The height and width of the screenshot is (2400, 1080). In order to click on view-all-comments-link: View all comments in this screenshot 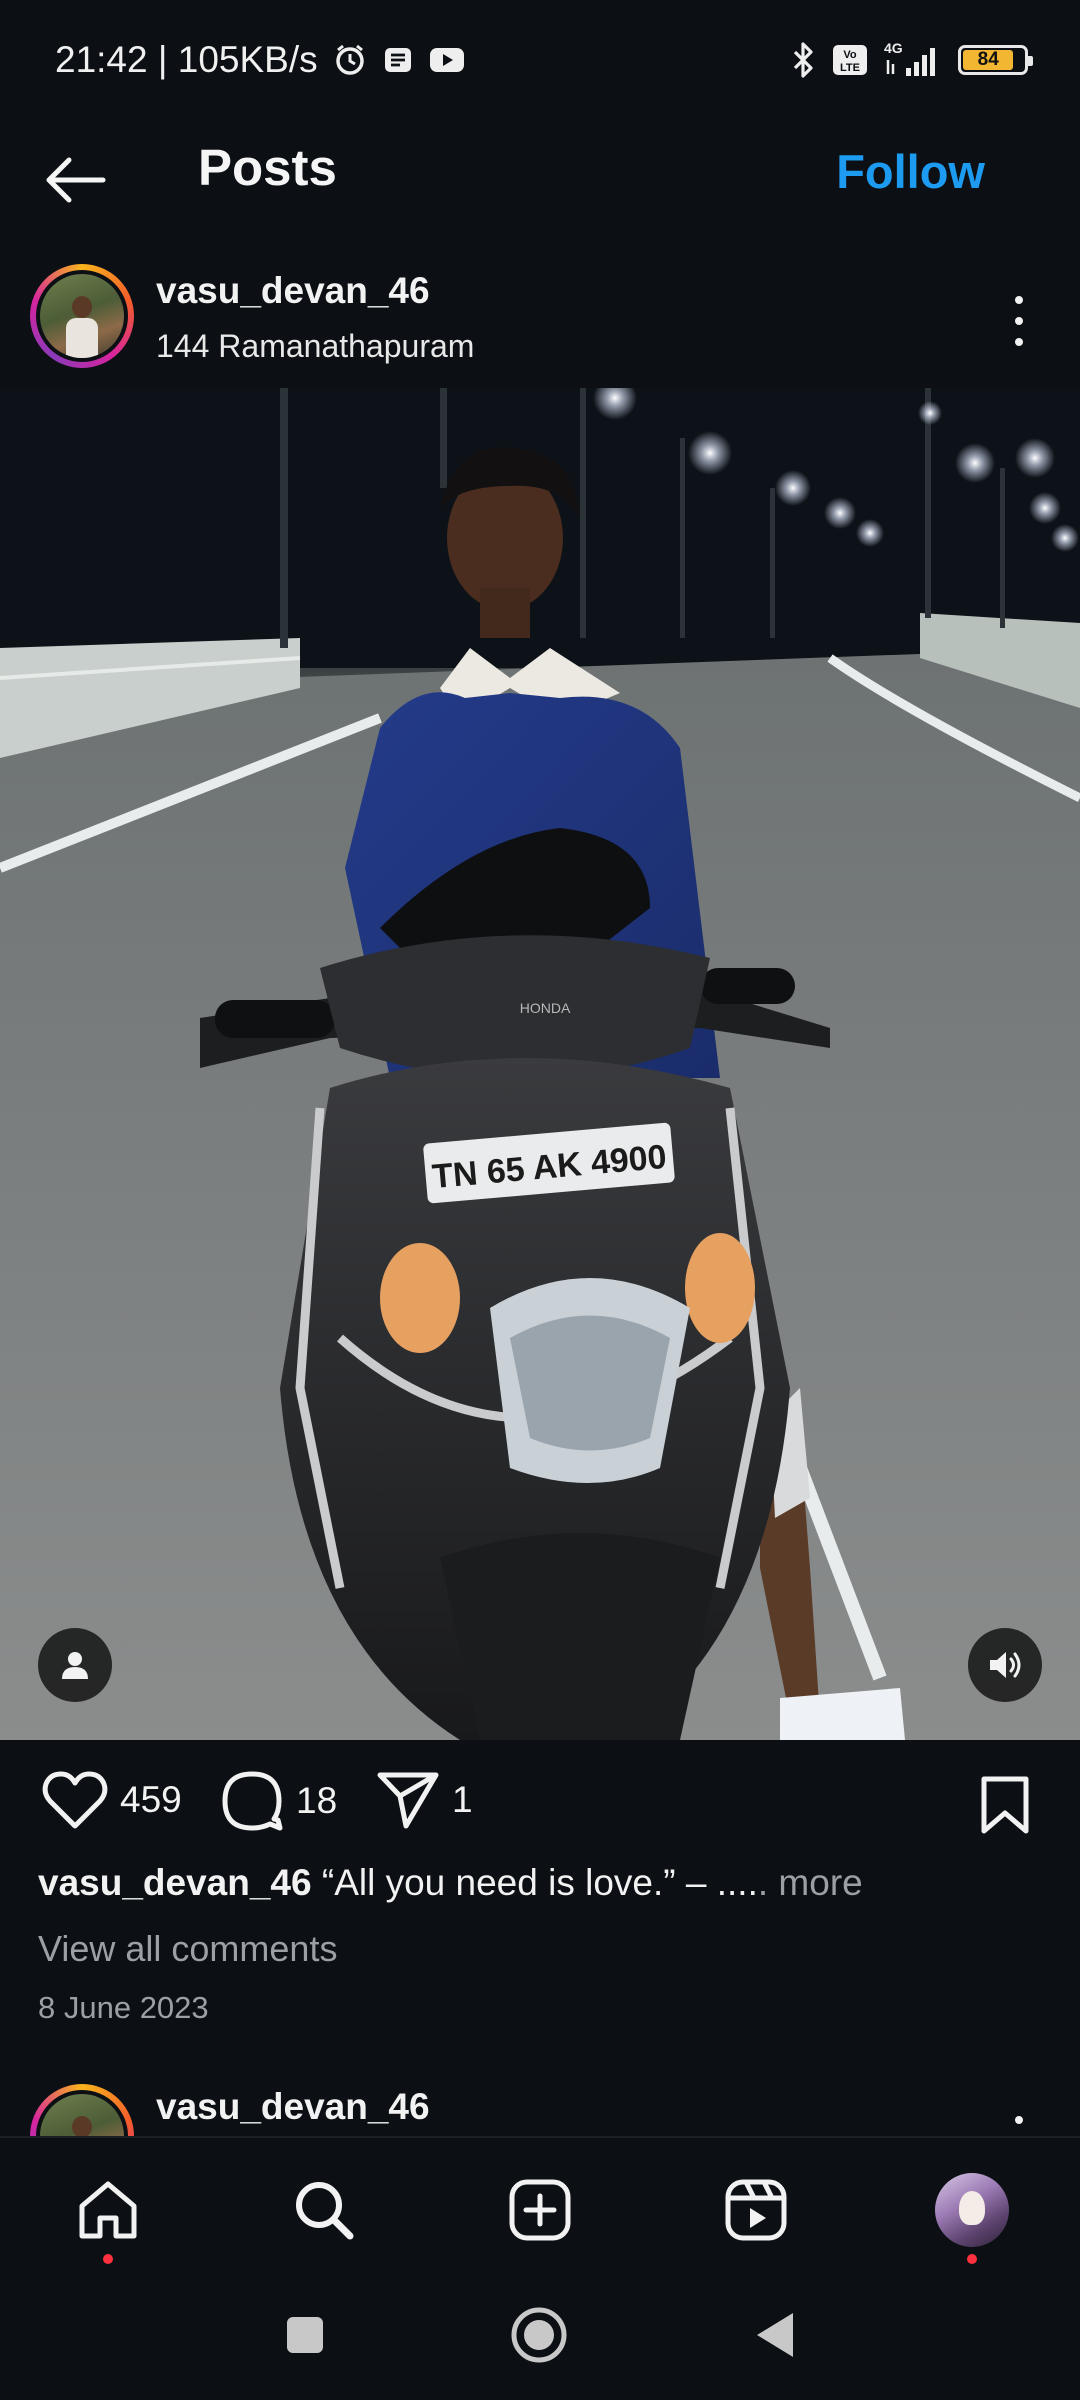, I will do `click(187, 1949)`.